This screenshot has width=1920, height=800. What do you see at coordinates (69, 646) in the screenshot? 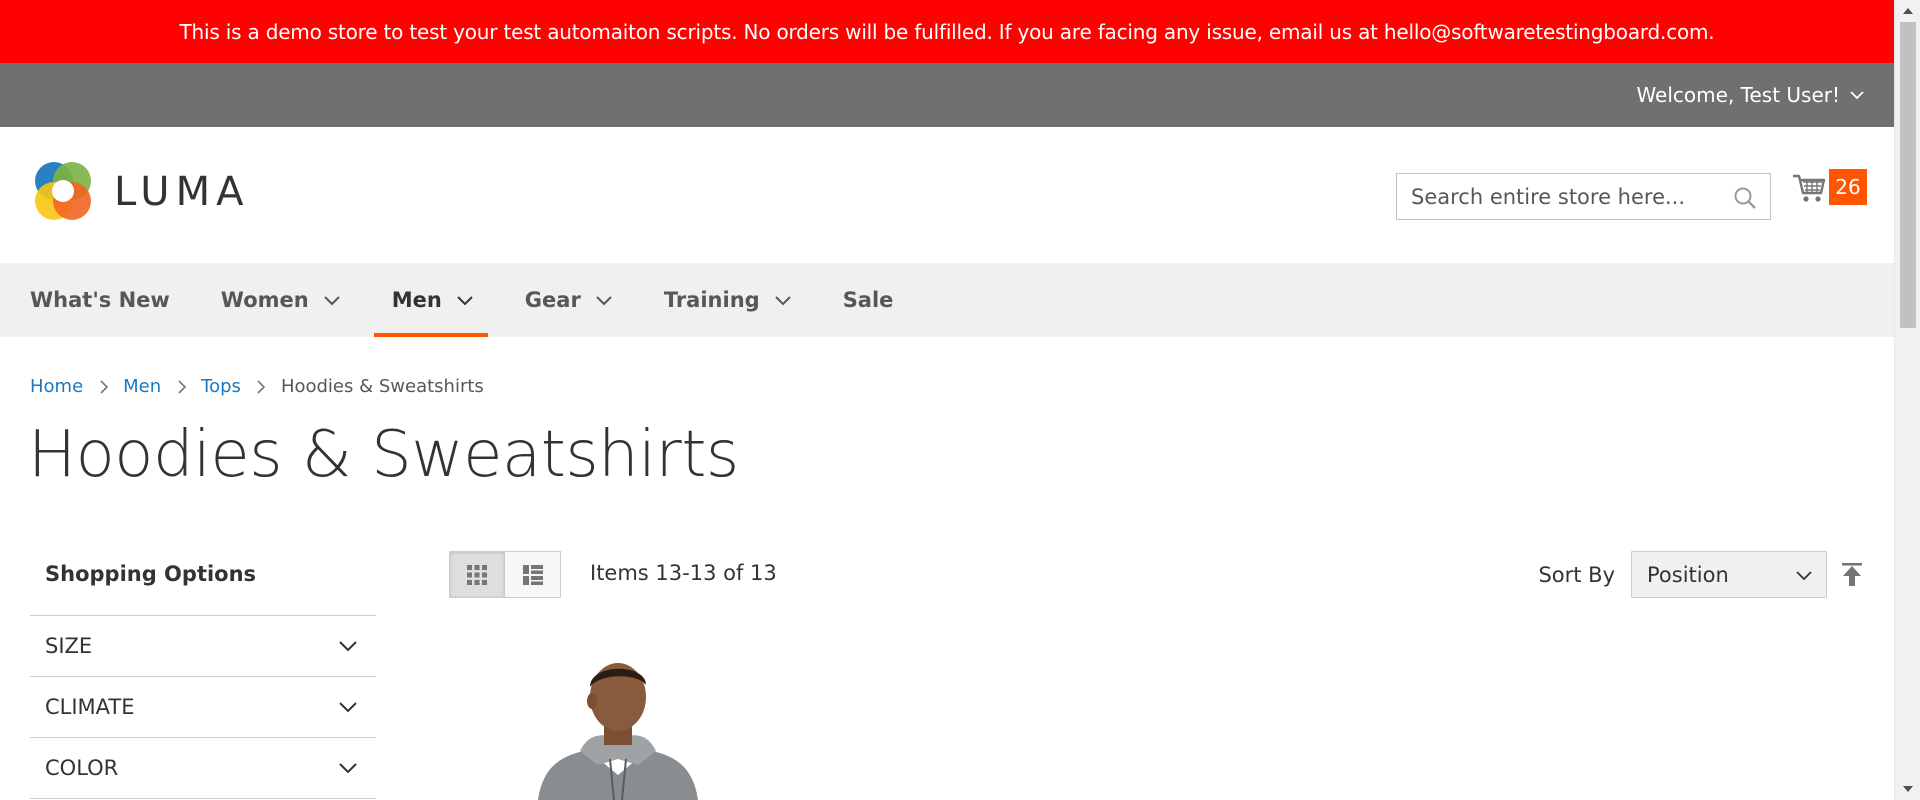
I see `filter-label: SIZE` at bounding box center [69, 646].